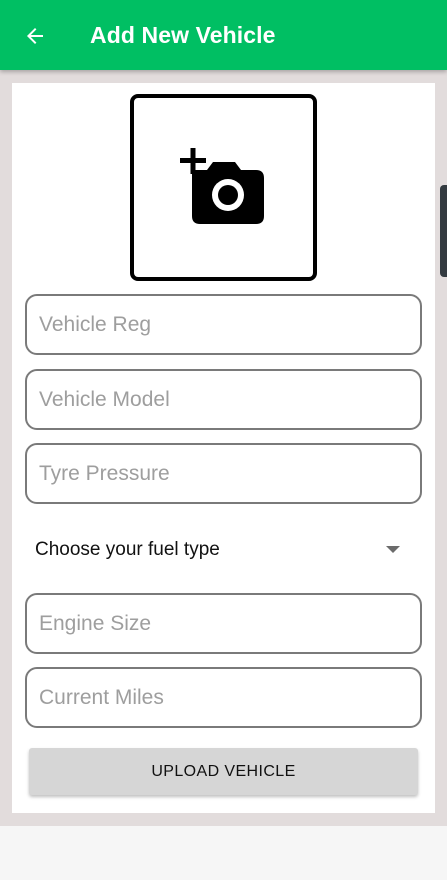 Image resolution: width=447 pixels, height=880 pixels. I want to click on vehicle-reg-input, so click(229, 324).